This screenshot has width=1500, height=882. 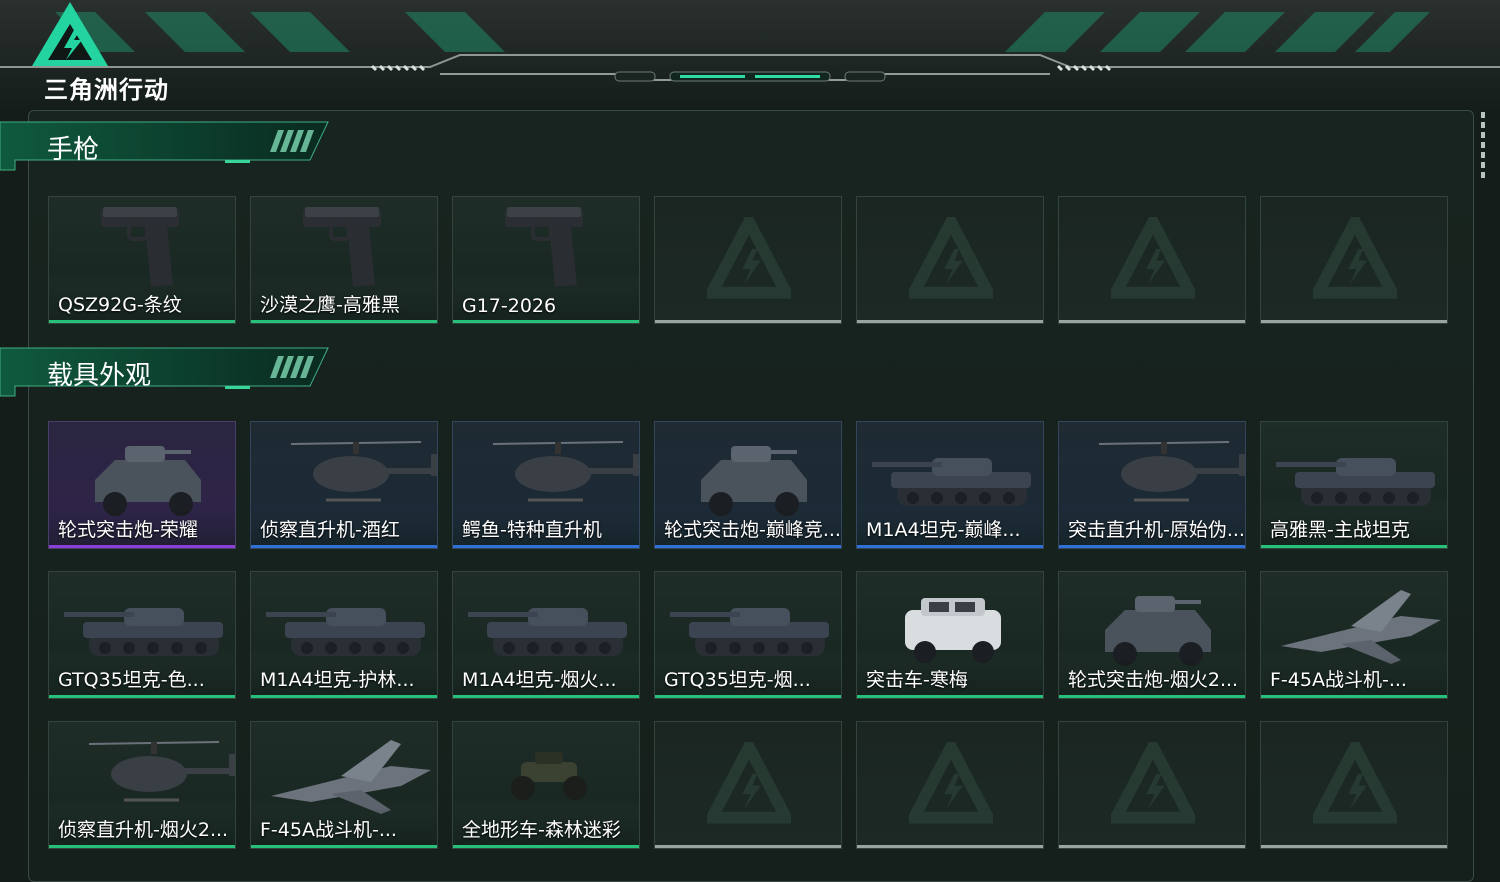 I want to click on item-card: 沙漠之鹰-高雅黑, so click(x=344, y=260).